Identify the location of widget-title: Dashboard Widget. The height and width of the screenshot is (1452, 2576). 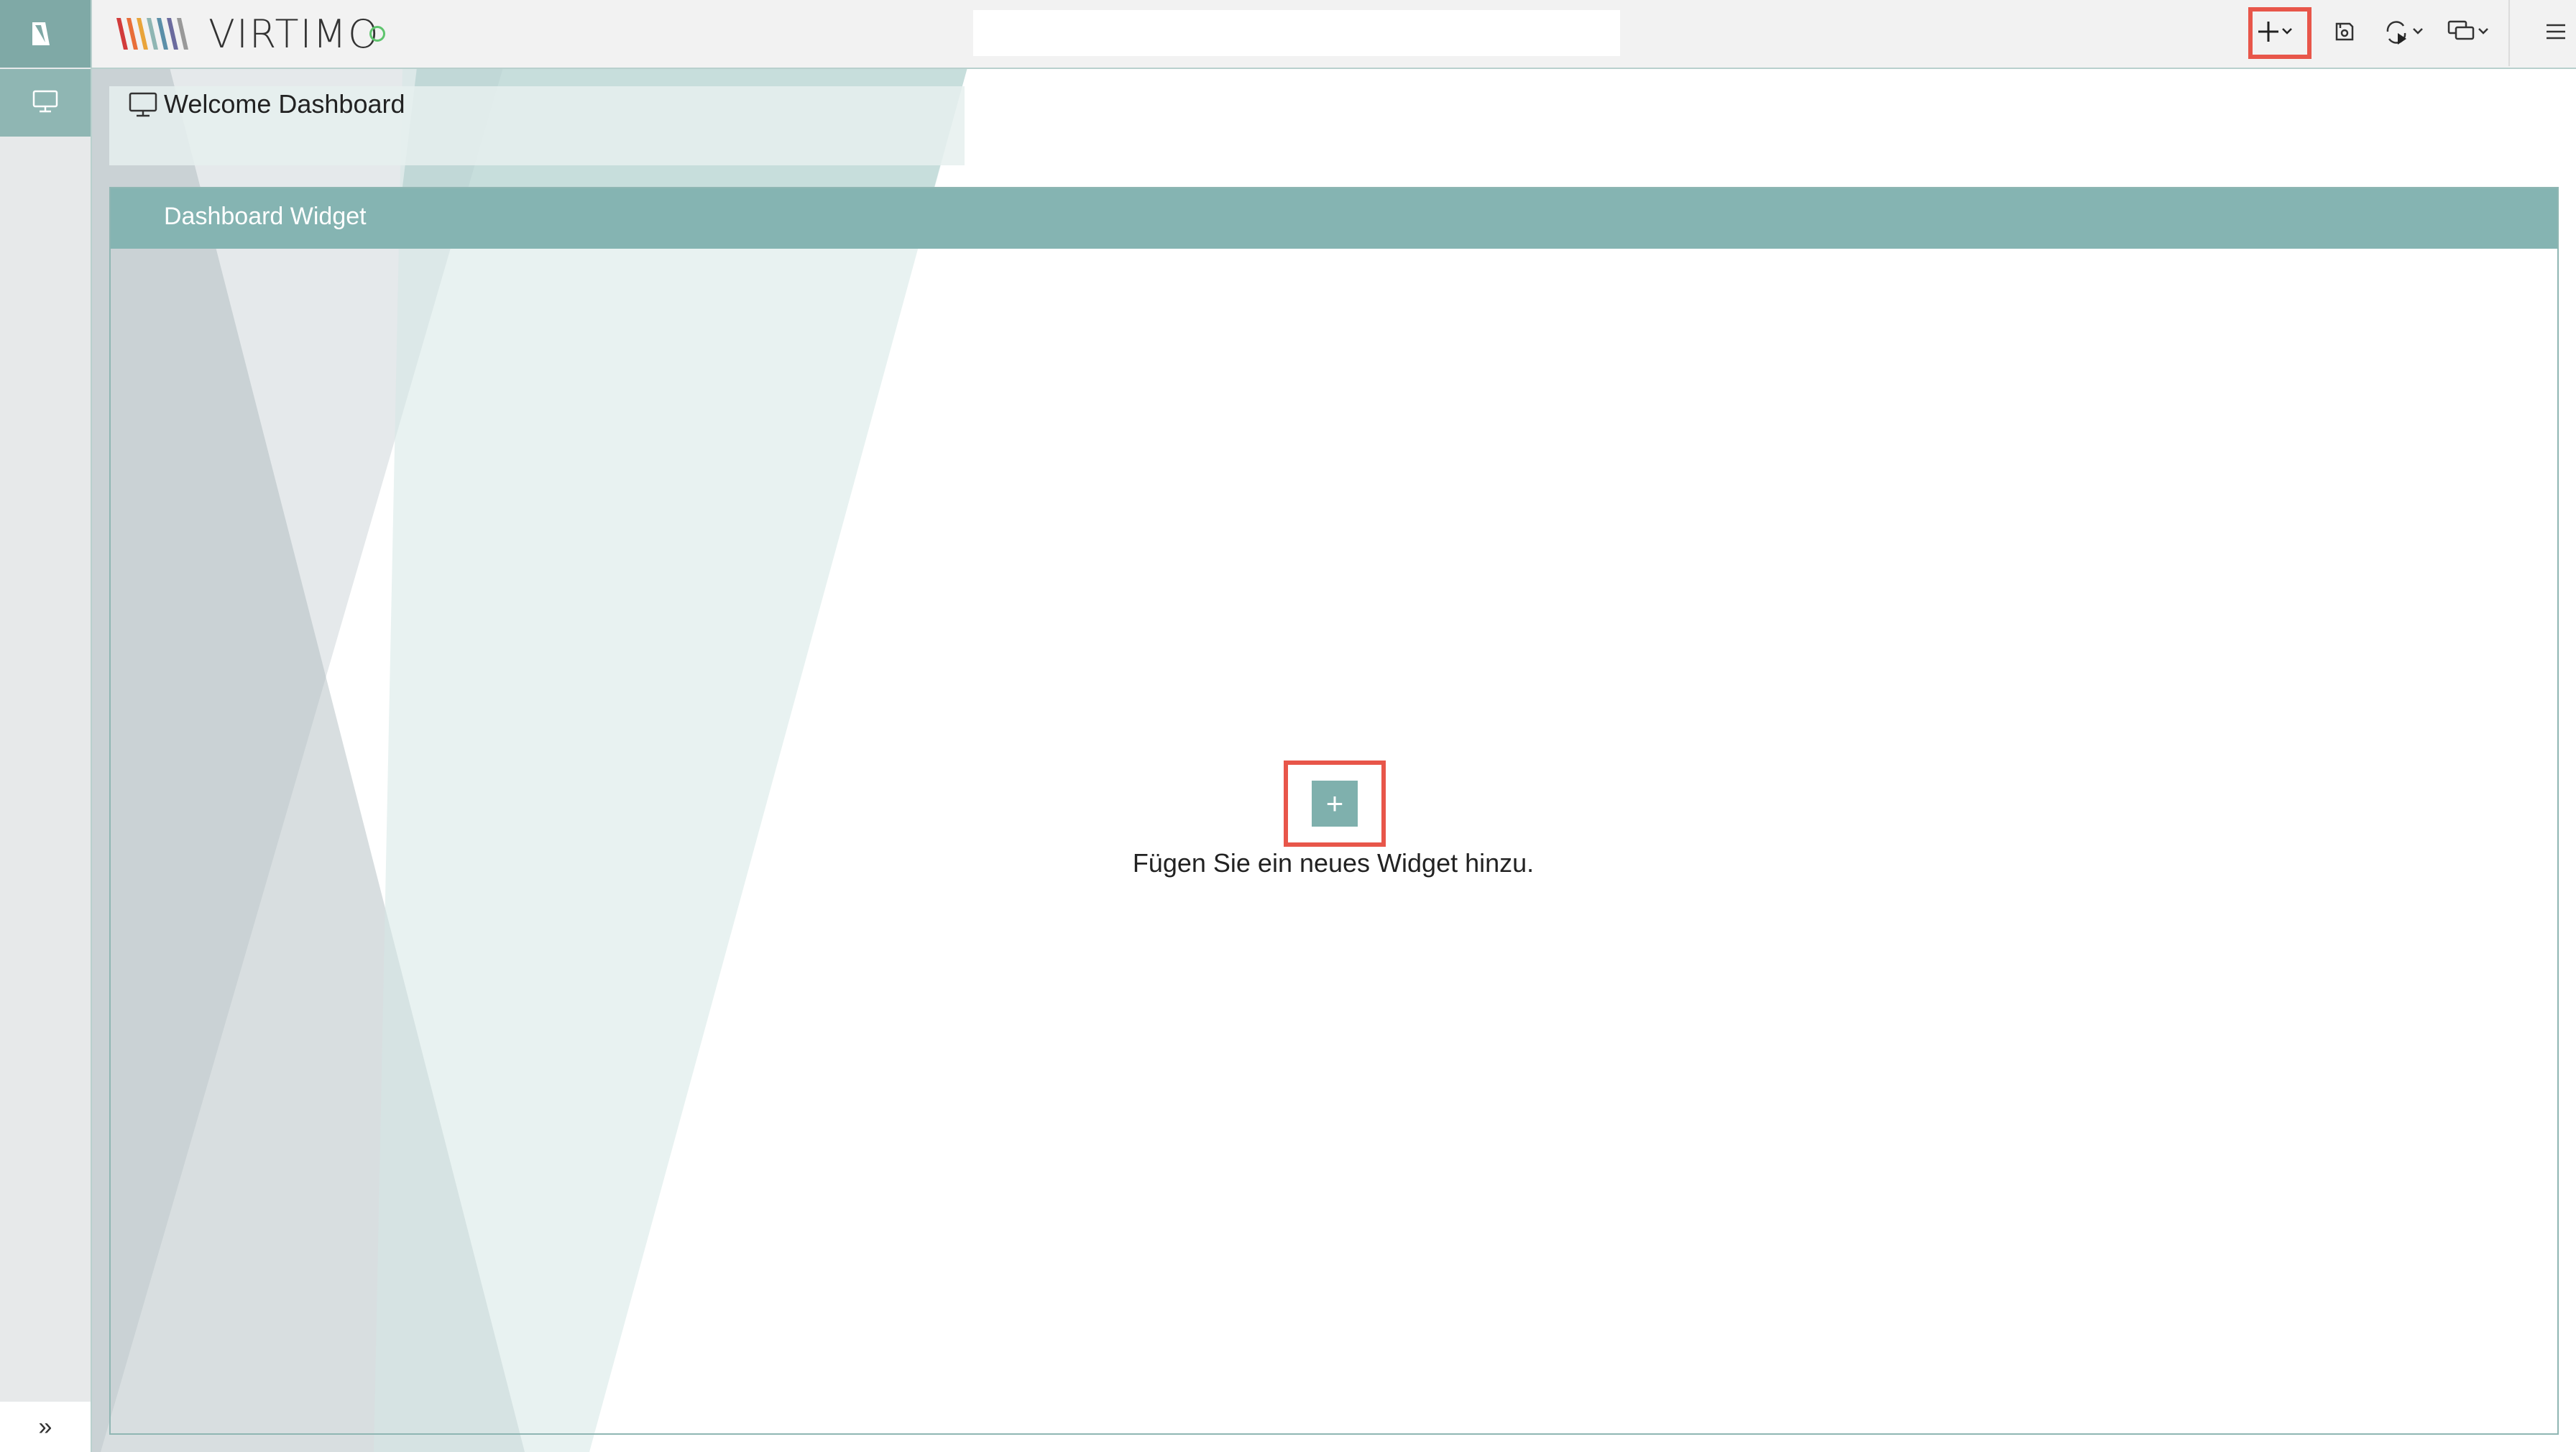
(265, 216).